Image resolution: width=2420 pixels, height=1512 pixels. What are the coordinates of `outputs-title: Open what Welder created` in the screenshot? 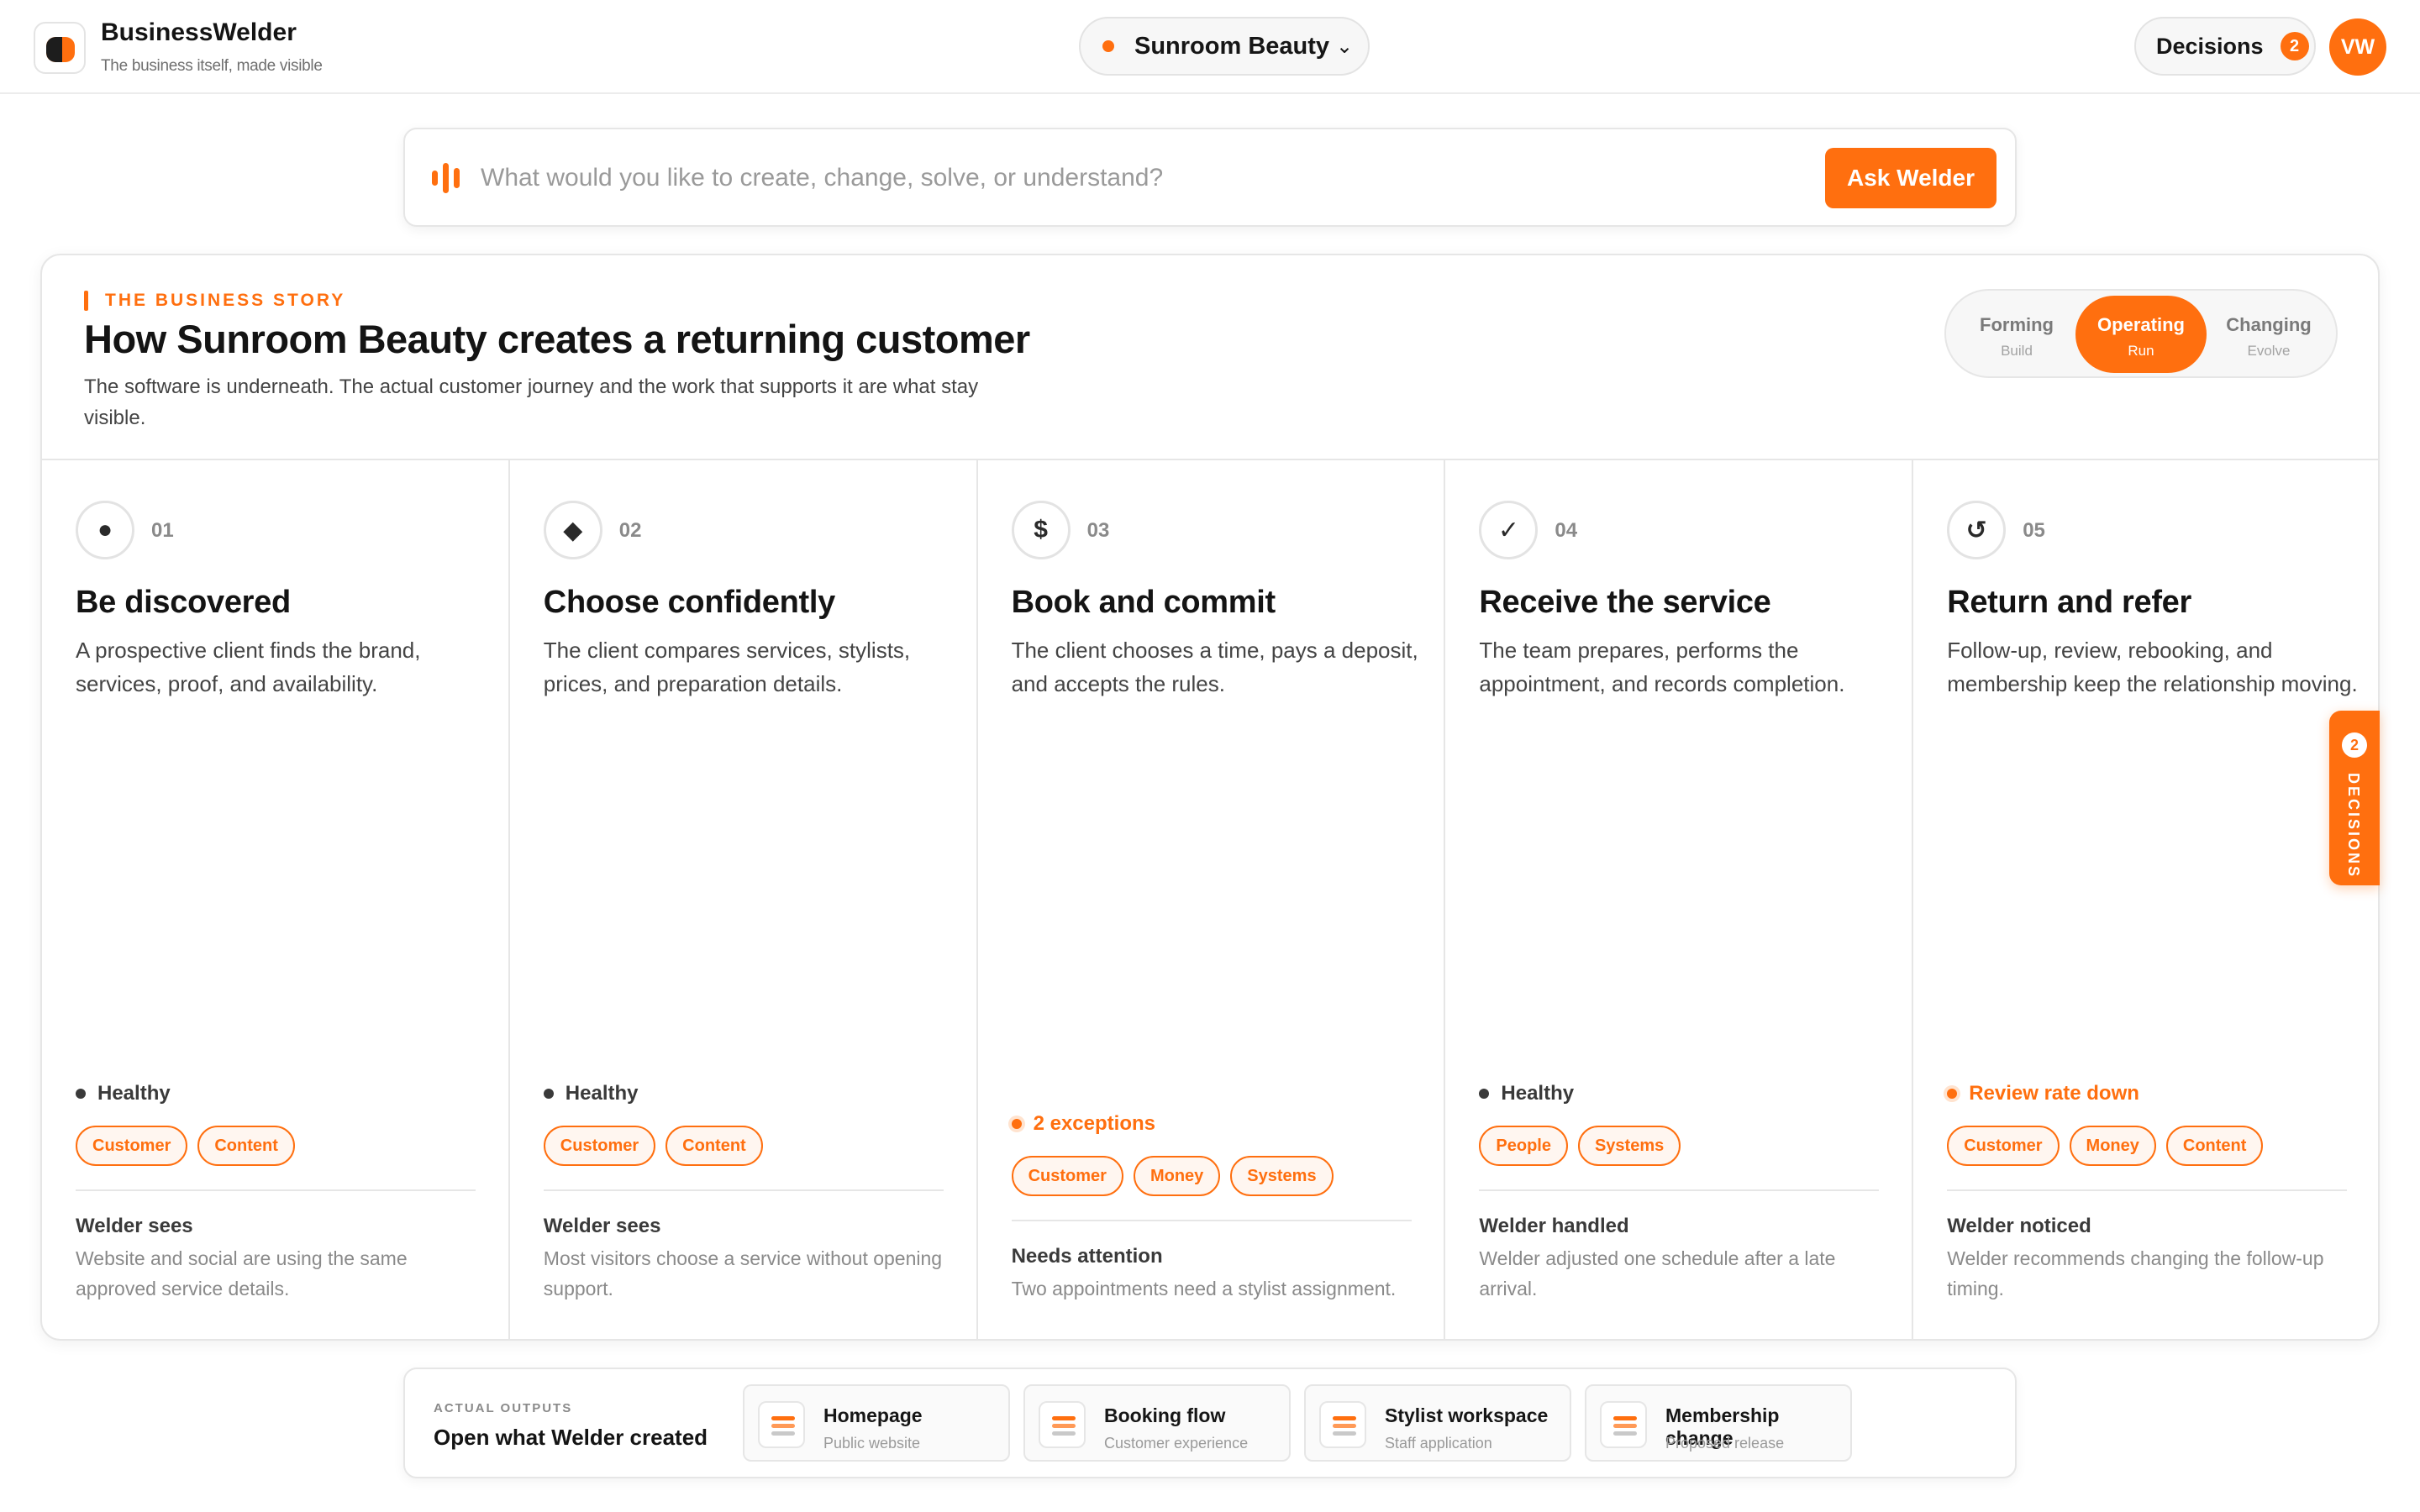 It's located at (571, 1437).